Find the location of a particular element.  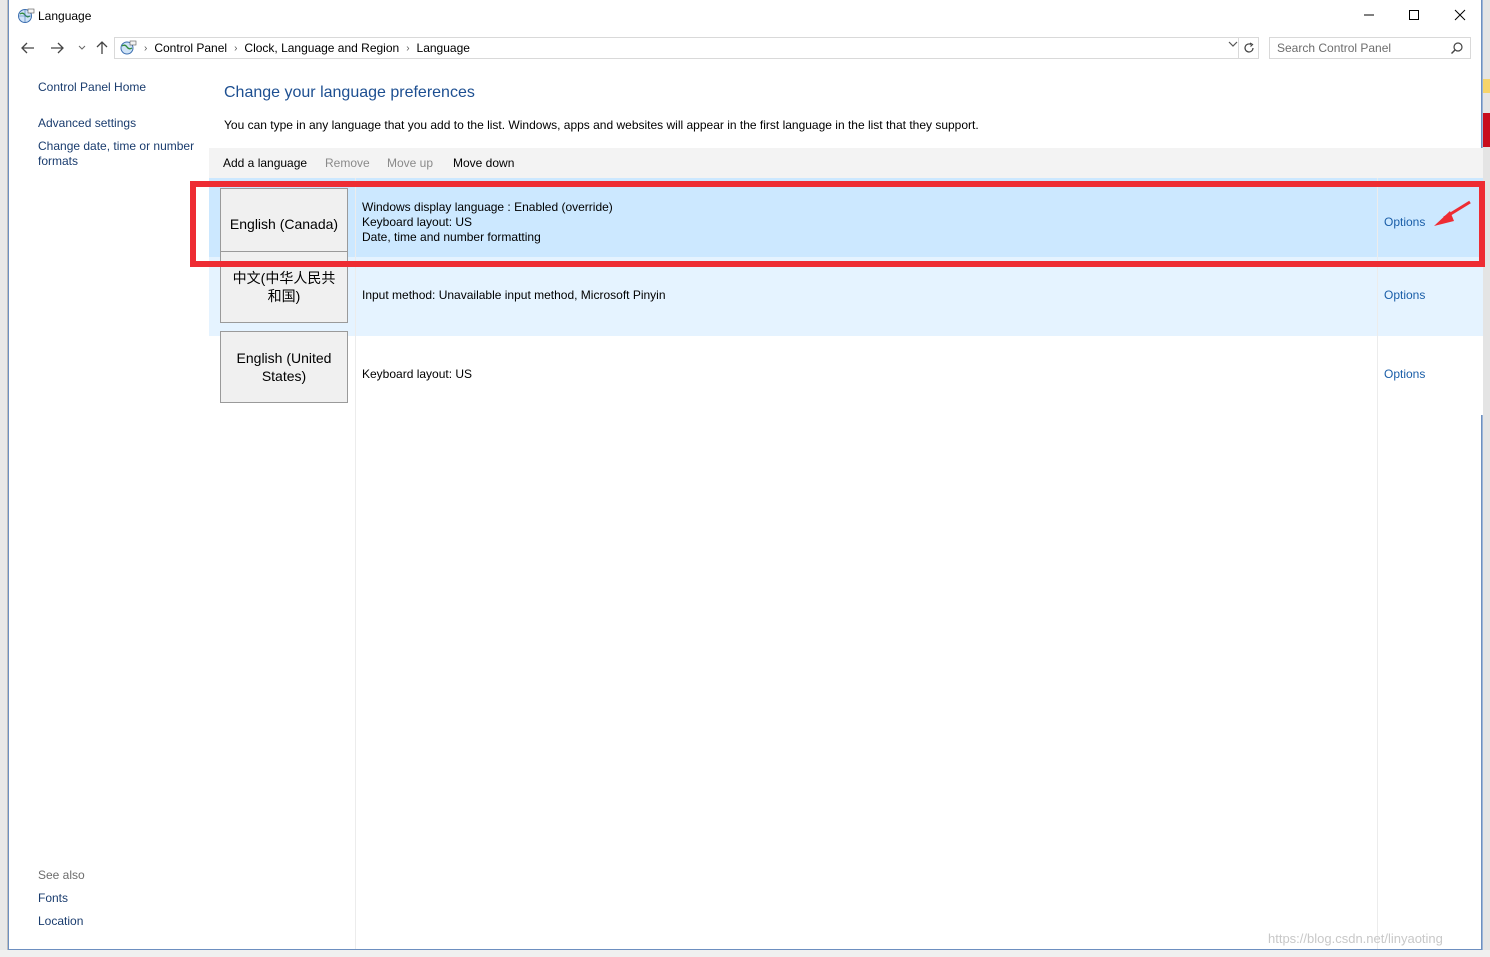

close-icon is located at coordinates (1460, 15).